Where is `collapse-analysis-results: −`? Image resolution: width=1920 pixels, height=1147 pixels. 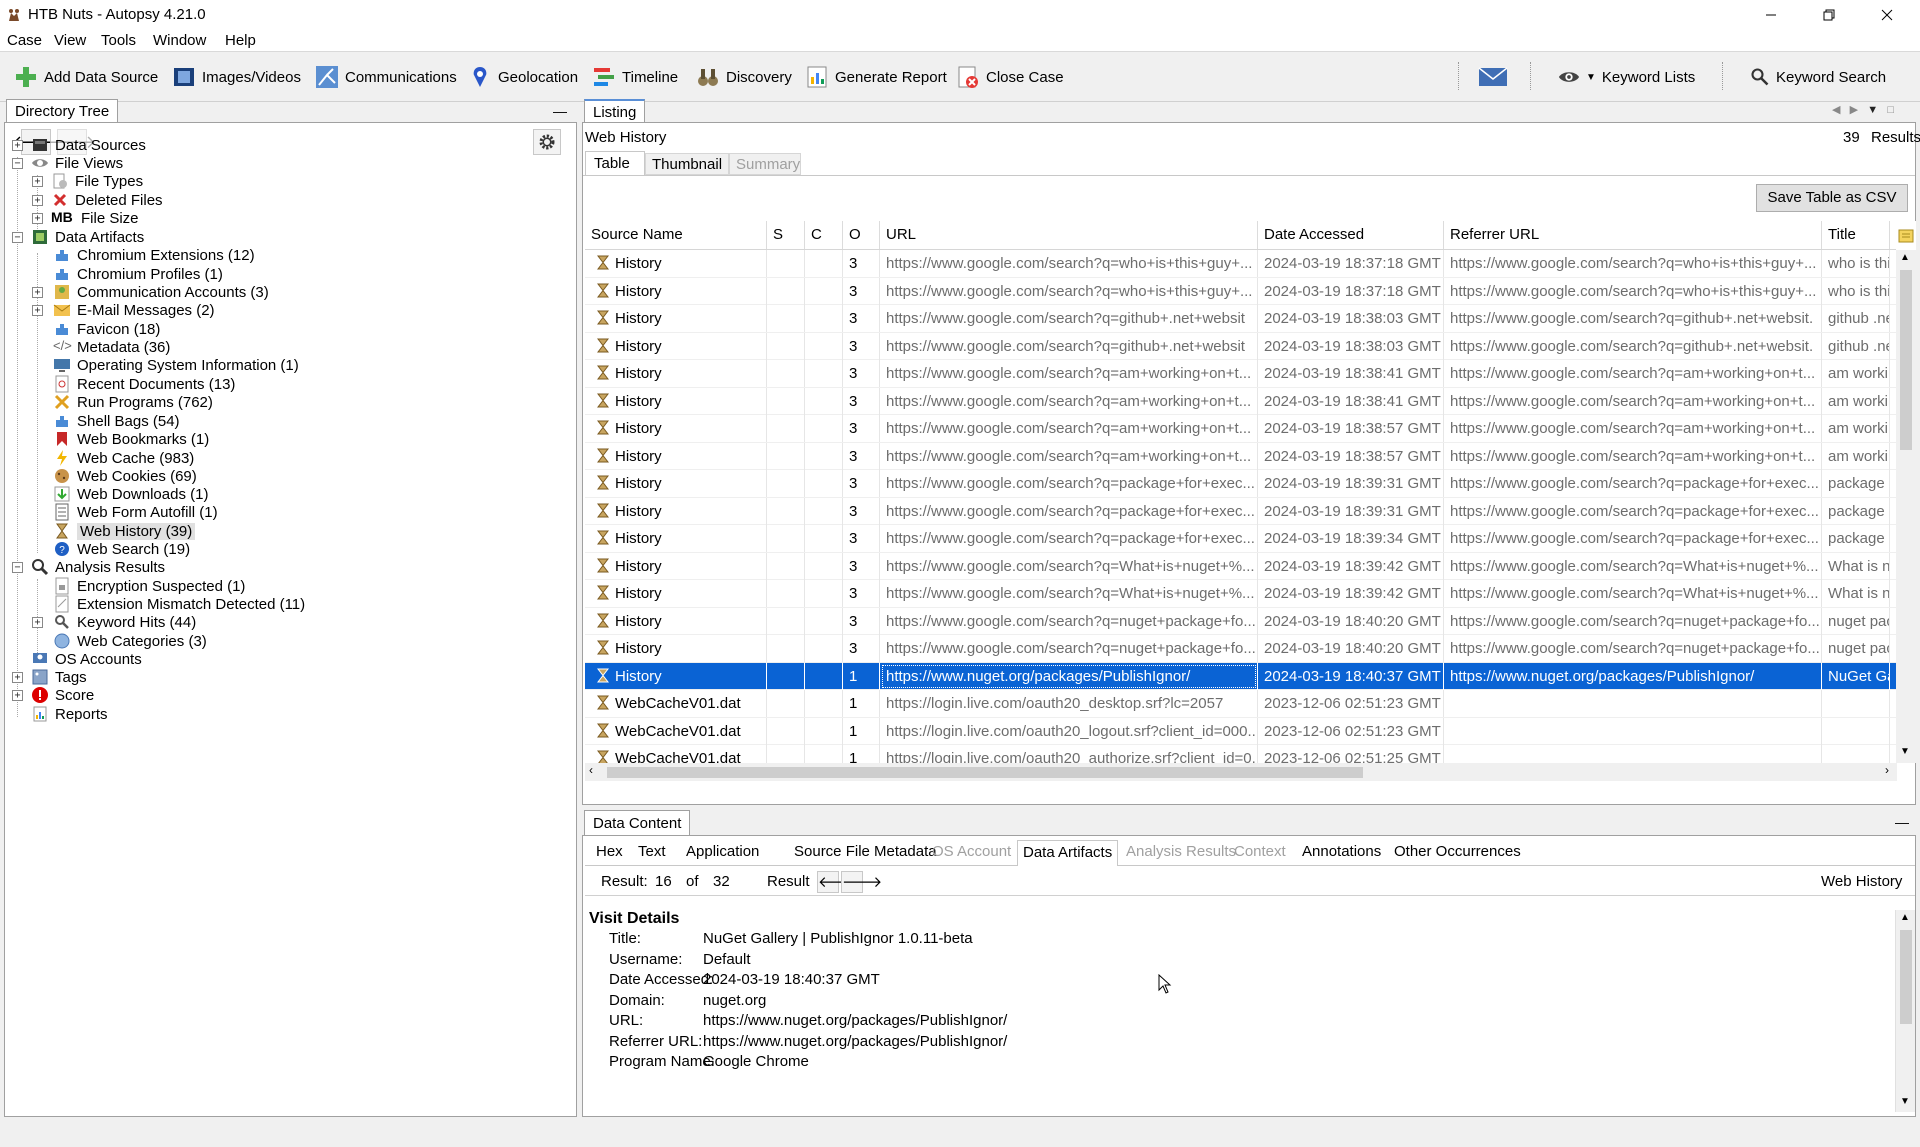
collapse-analysis-results: − is located at coordinates (17, 567).